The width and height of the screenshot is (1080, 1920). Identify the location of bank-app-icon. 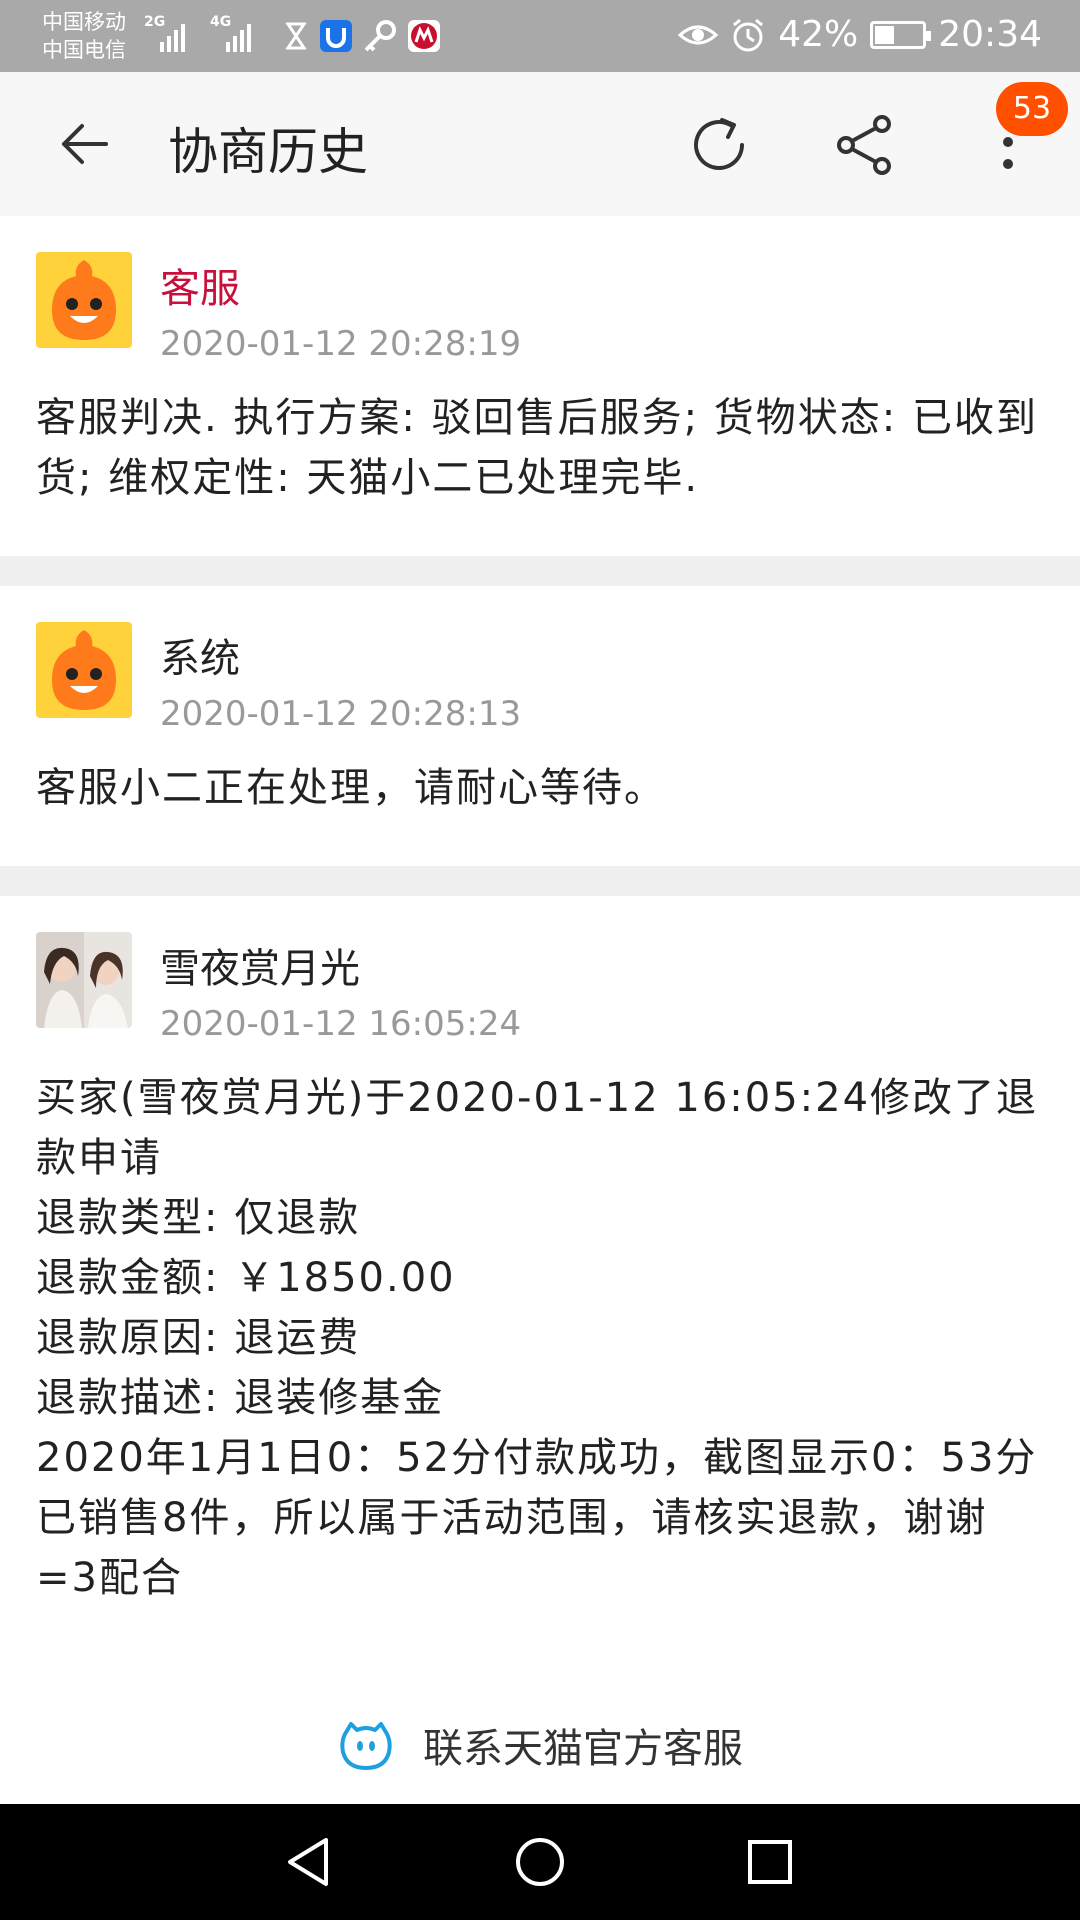
(424, 36).